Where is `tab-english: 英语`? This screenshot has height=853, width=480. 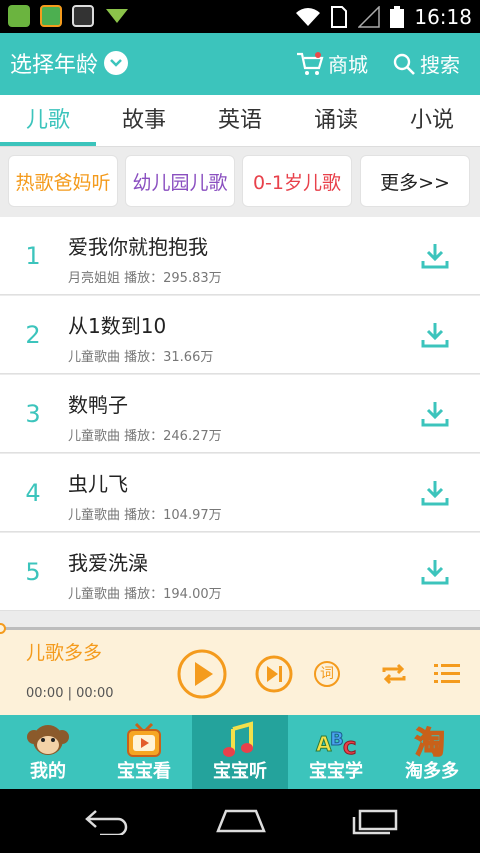 tab-english: 英语 is located at coordinates (240, 120).